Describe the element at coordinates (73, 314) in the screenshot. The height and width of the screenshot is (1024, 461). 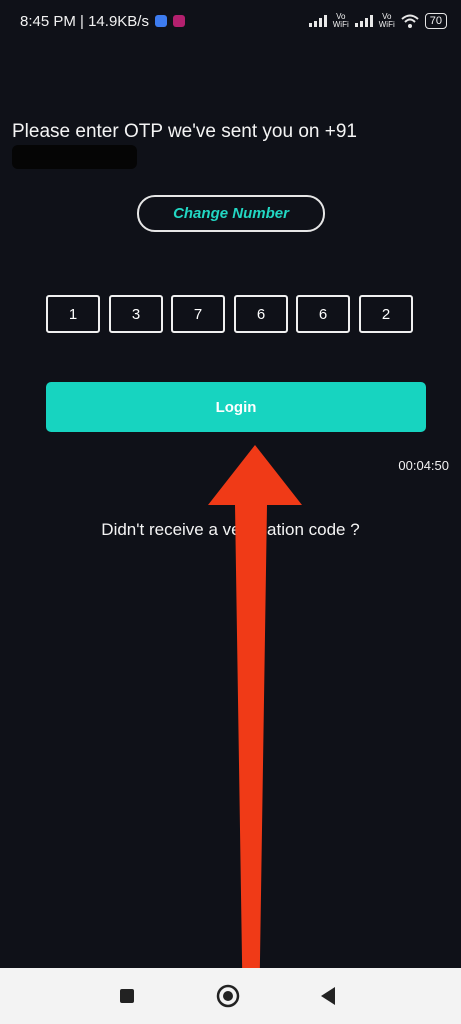
I see `otp-digit-1: 1` at that location.